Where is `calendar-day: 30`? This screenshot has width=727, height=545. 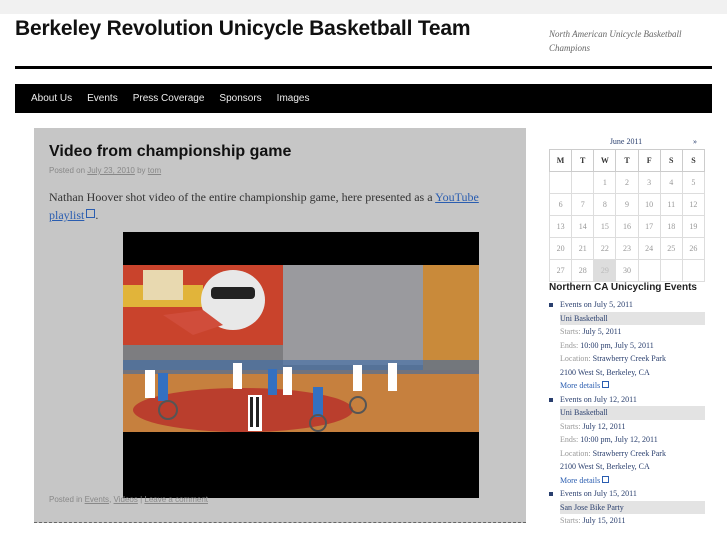 calendar-day: 30 is located at coordinates (627, 270).